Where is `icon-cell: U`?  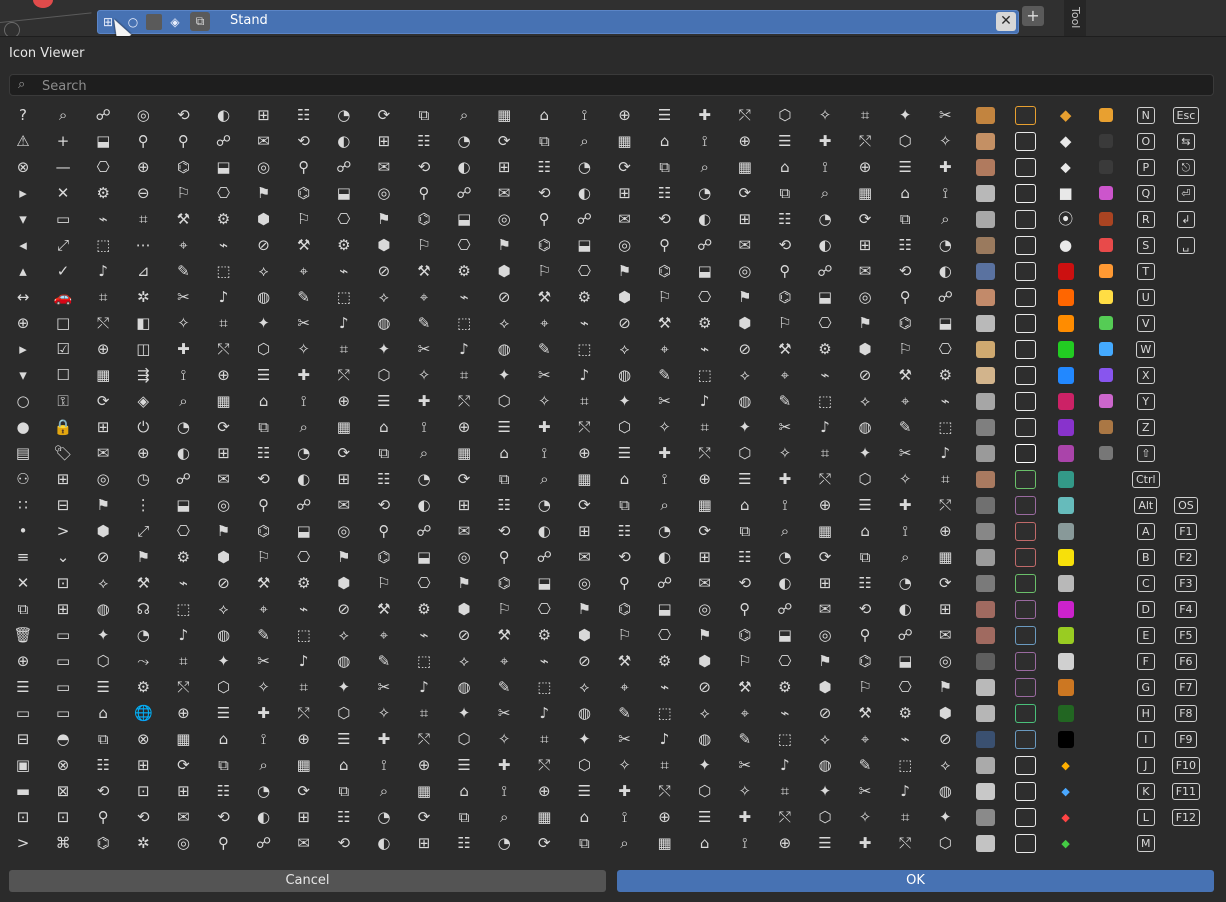
icon-cell: U is located at coordinates (1146, 297).